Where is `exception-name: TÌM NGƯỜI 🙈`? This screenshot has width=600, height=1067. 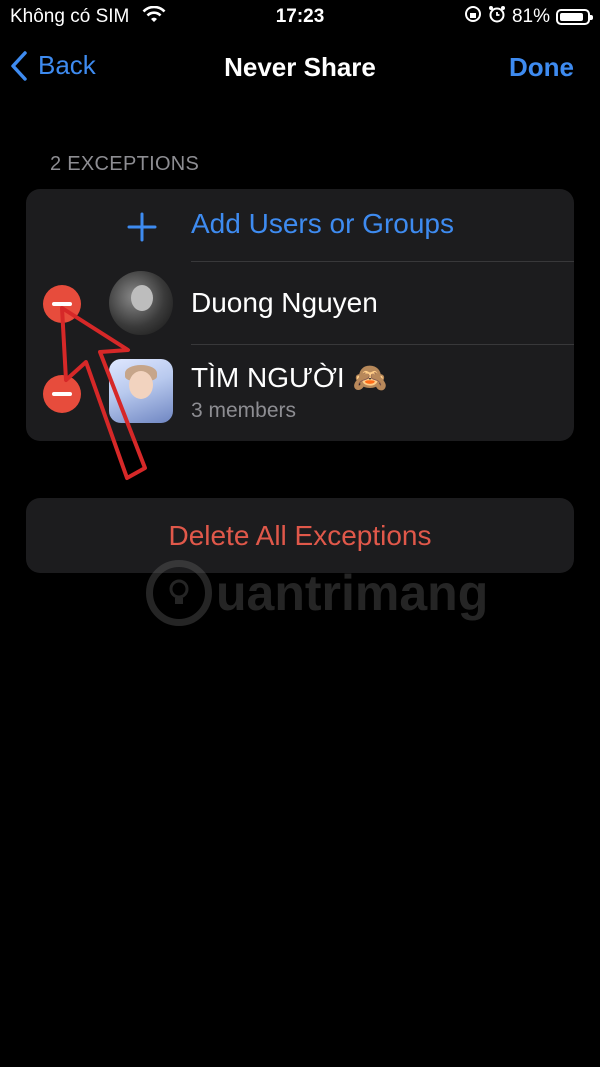 exception-name: TÌM NGƯỜI 🙈 is located at coordinates (289, 377).